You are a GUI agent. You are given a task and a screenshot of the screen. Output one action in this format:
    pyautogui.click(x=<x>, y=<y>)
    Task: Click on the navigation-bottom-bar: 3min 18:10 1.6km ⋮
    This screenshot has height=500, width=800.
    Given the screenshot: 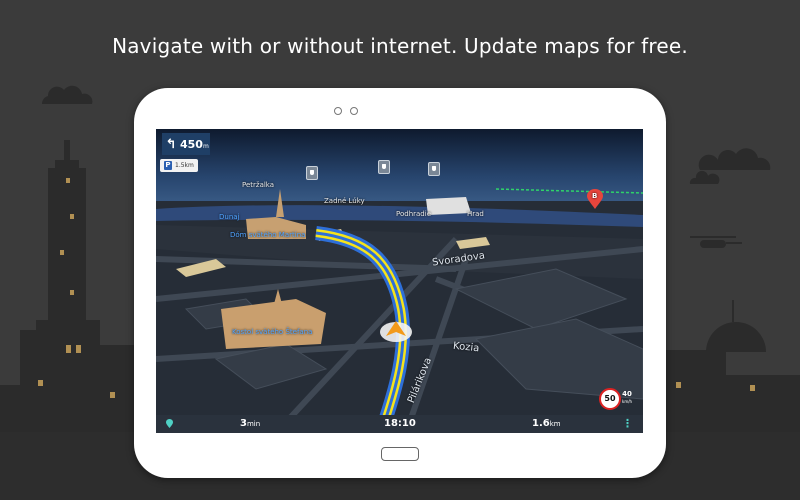 What is the action you would take?
    pyautogui.click(x=399, y=424)
    